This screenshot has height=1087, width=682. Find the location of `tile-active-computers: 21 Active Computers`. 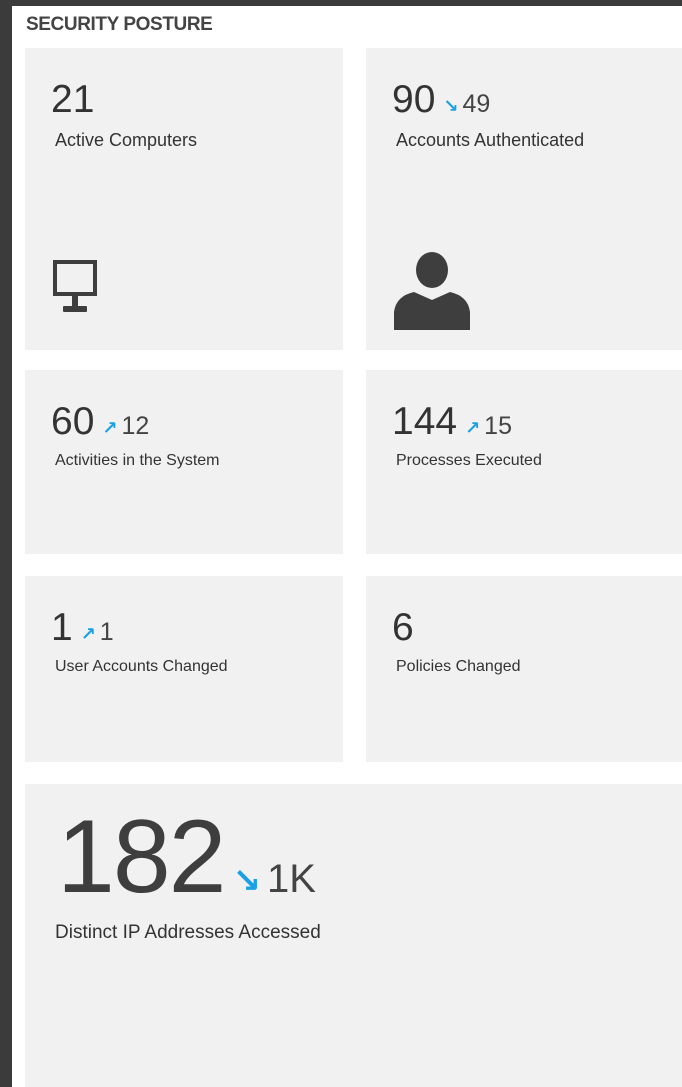

tile-active-computers: 21 Active Computers is located at coordinates (184, 199).